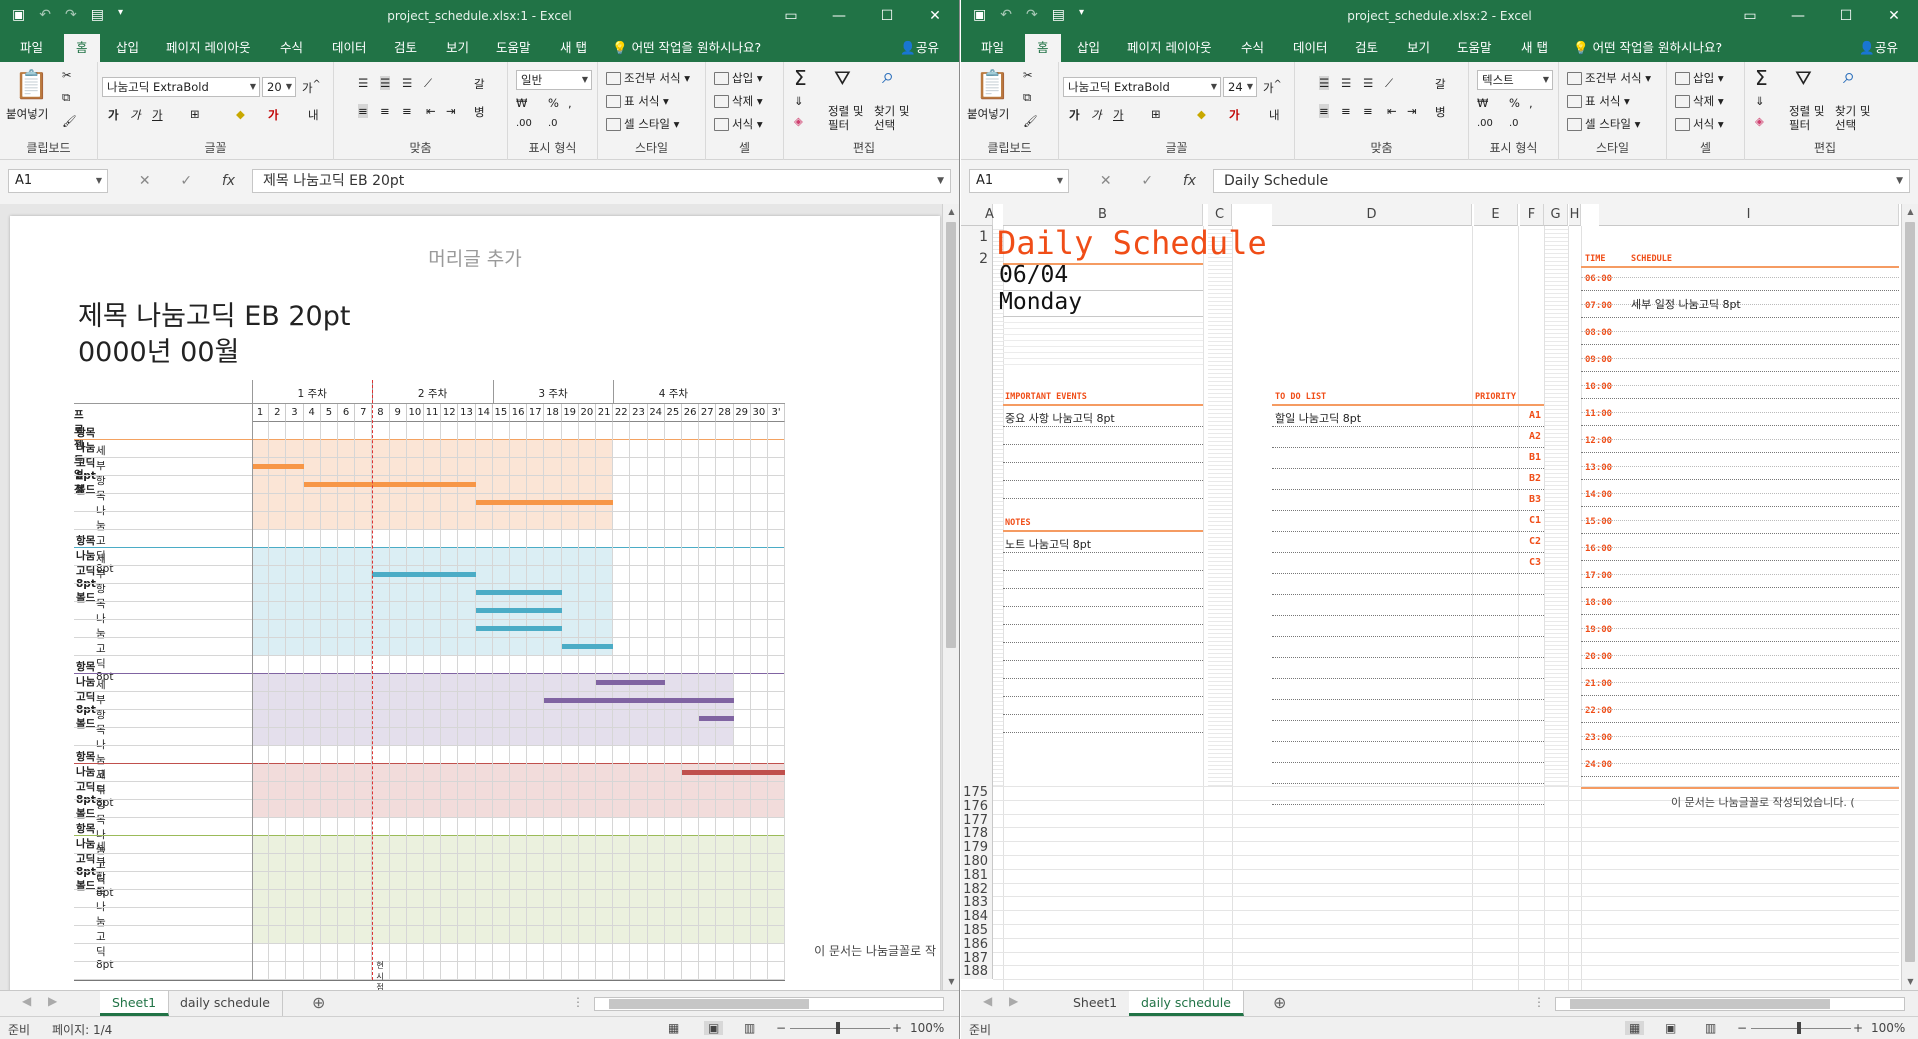 The height and width of the screenshot is (1039, 1918). What do you see at coordinates (798, 121) in the screenshot?
I see `clear-icon: ◈` at bounding box center [798, 121].